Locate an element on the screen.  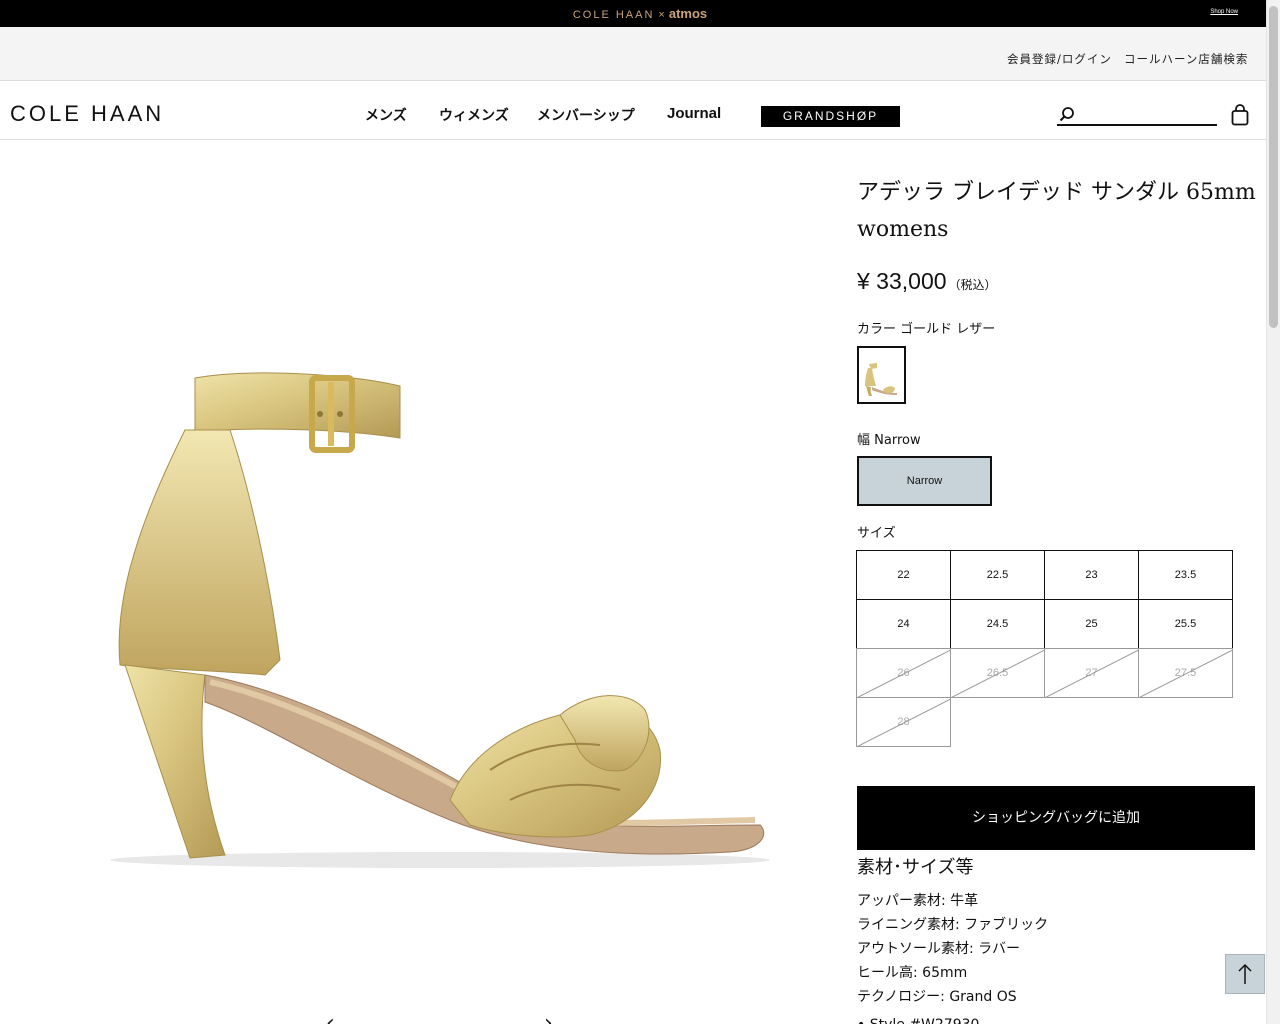
carousel-prev-icon: ‹ is located at coordinates (336, 1018).